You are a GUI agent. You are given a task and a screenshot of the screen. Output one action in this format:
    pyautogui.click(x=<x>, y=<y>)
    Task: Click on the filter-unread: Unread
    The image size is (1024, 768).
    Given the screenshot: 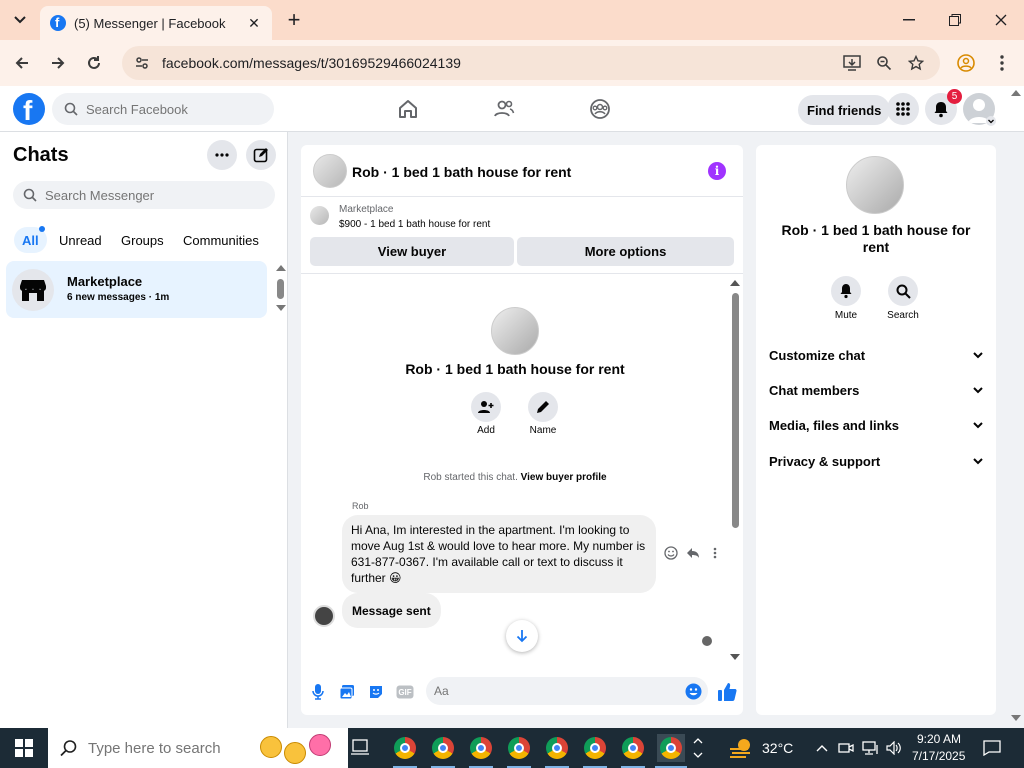 What is the action you would take?
    pyautogui.click(x=80, y=240)
    